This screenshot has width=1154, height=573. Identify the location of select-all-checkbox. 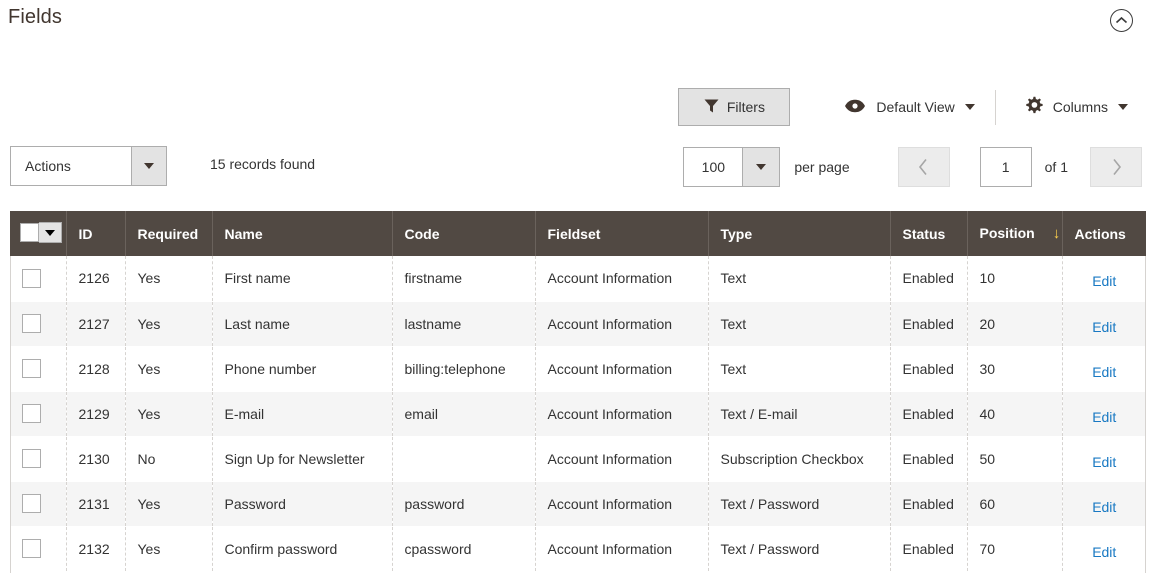
(29, 232).